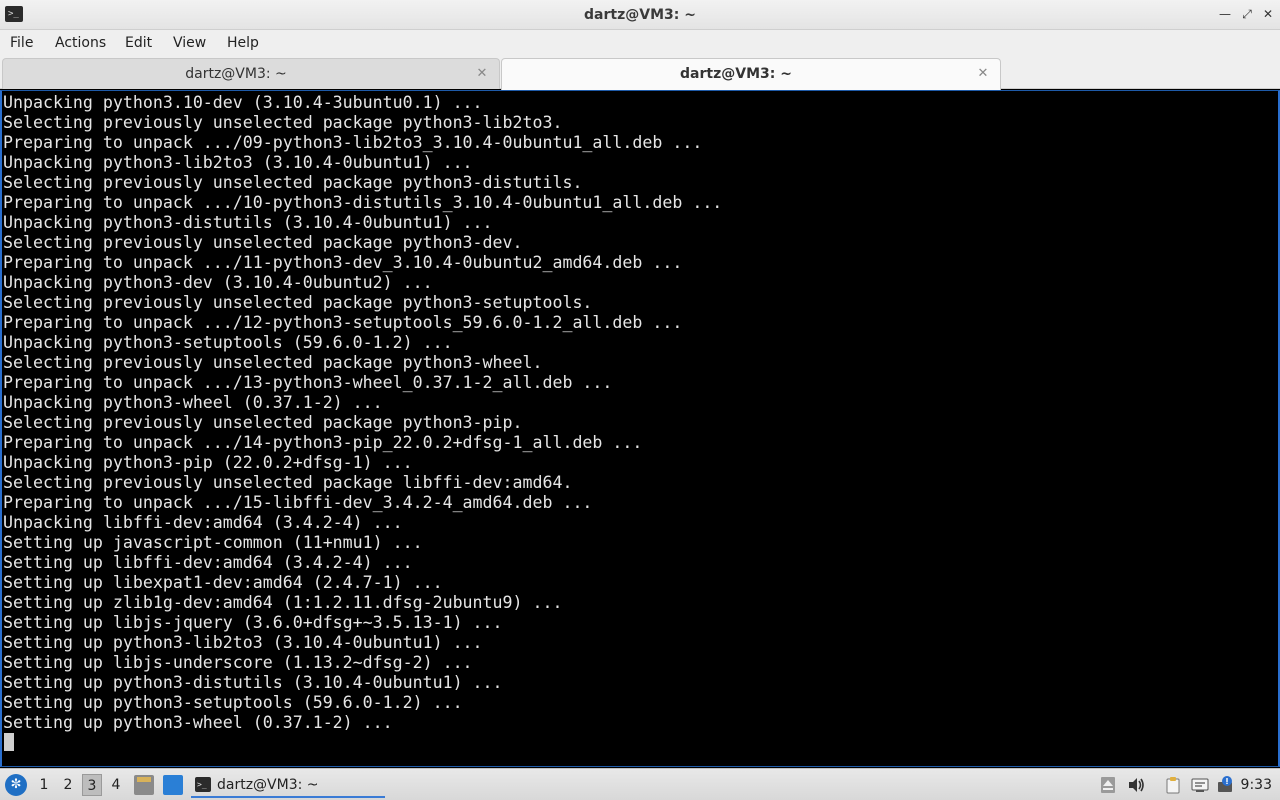  I want to click on task-label: dartz@VM3: ~, so click(268, 785).